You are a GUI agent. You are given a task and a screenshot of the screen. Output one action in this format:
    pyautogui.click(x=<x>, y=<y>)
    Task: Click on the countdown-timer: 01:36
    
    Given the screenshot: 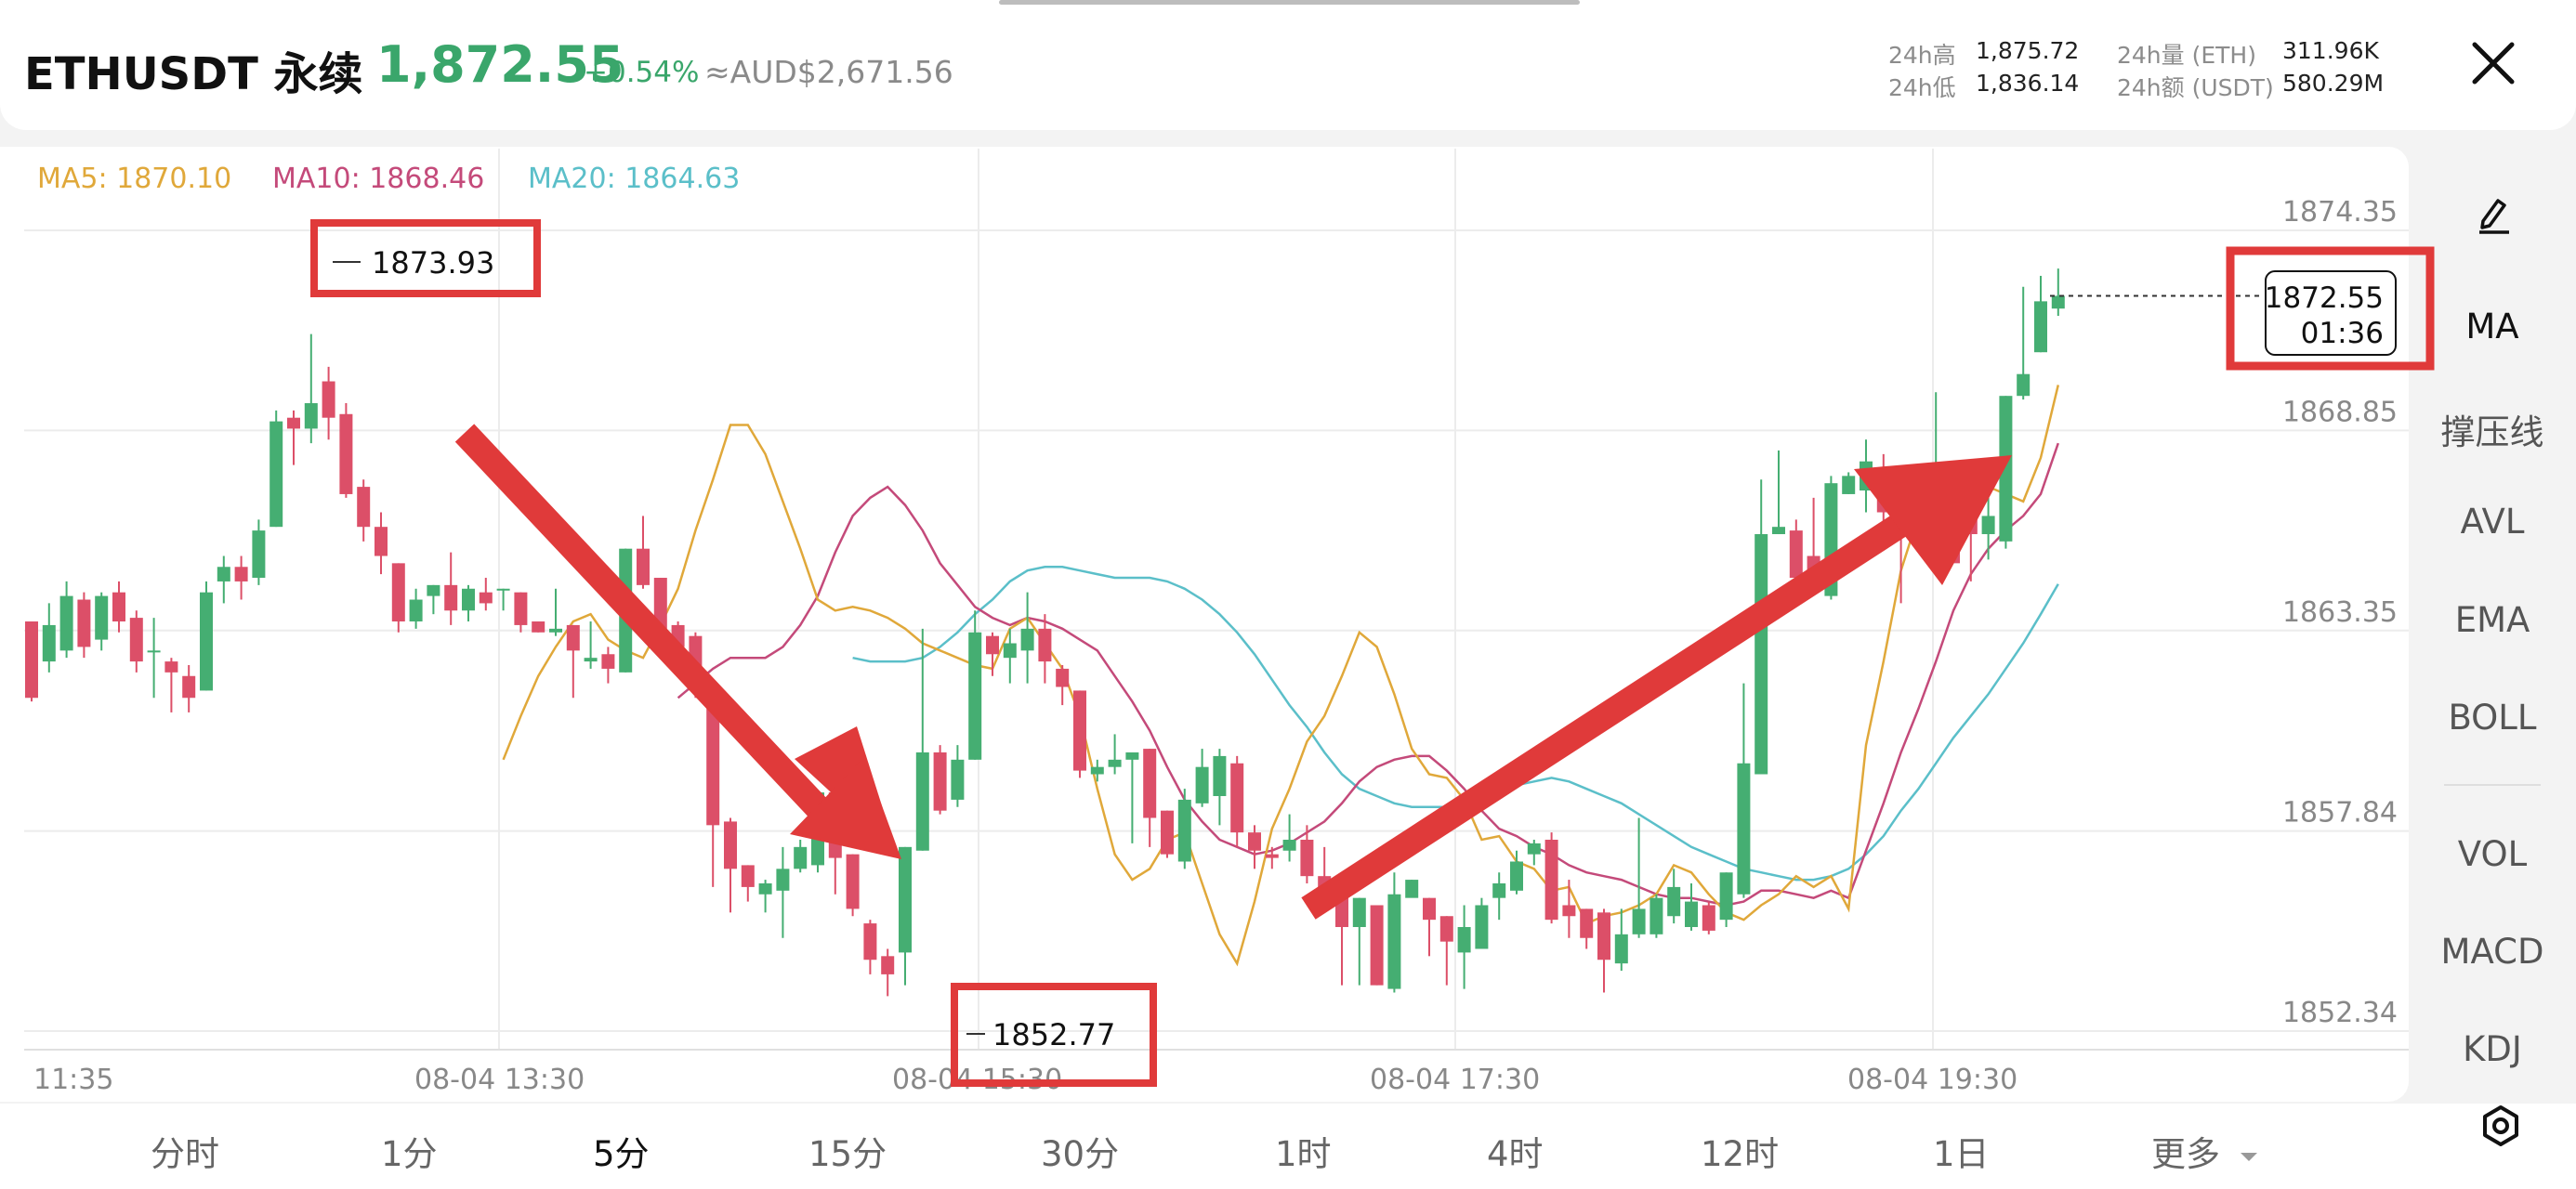 What is the action you would take?
    pyautogui.click(x=2342, y=333)
    